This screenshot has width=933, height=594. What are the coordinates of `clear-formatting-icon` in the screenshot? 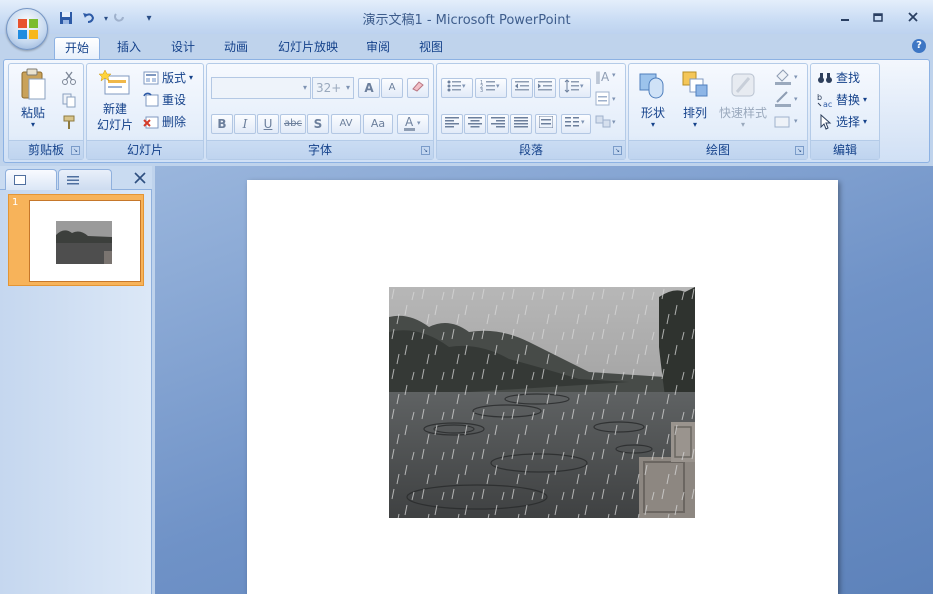 It's located at (418, 88).